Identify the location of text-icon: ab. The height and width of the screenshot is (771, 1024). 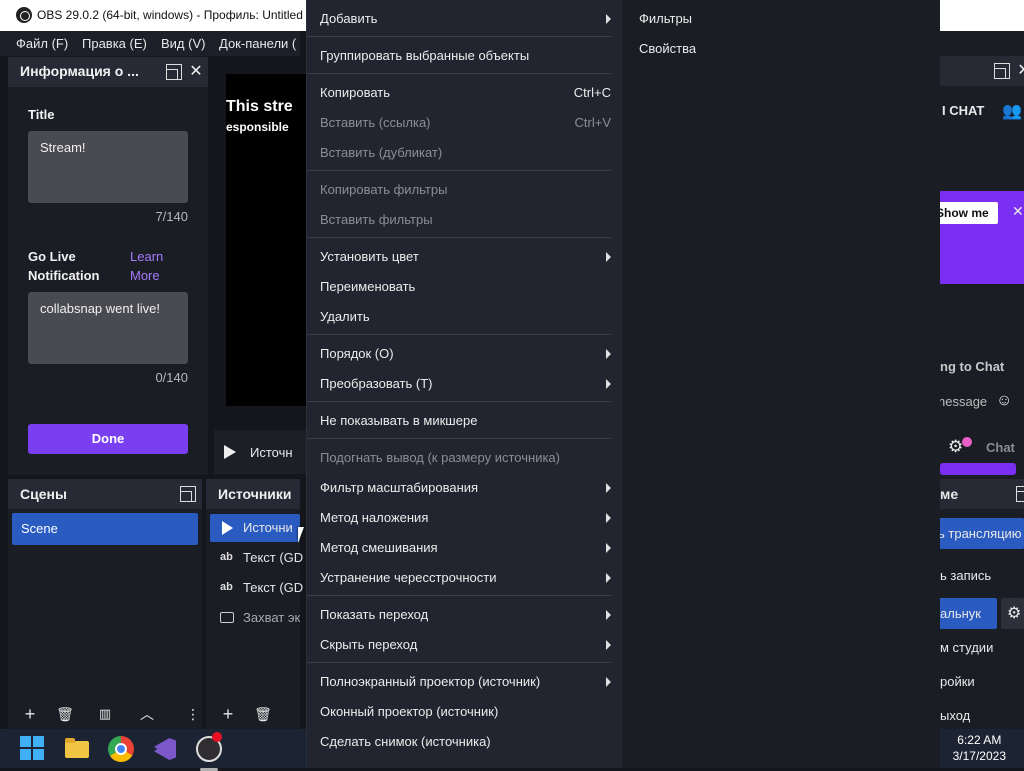
(226, 557).